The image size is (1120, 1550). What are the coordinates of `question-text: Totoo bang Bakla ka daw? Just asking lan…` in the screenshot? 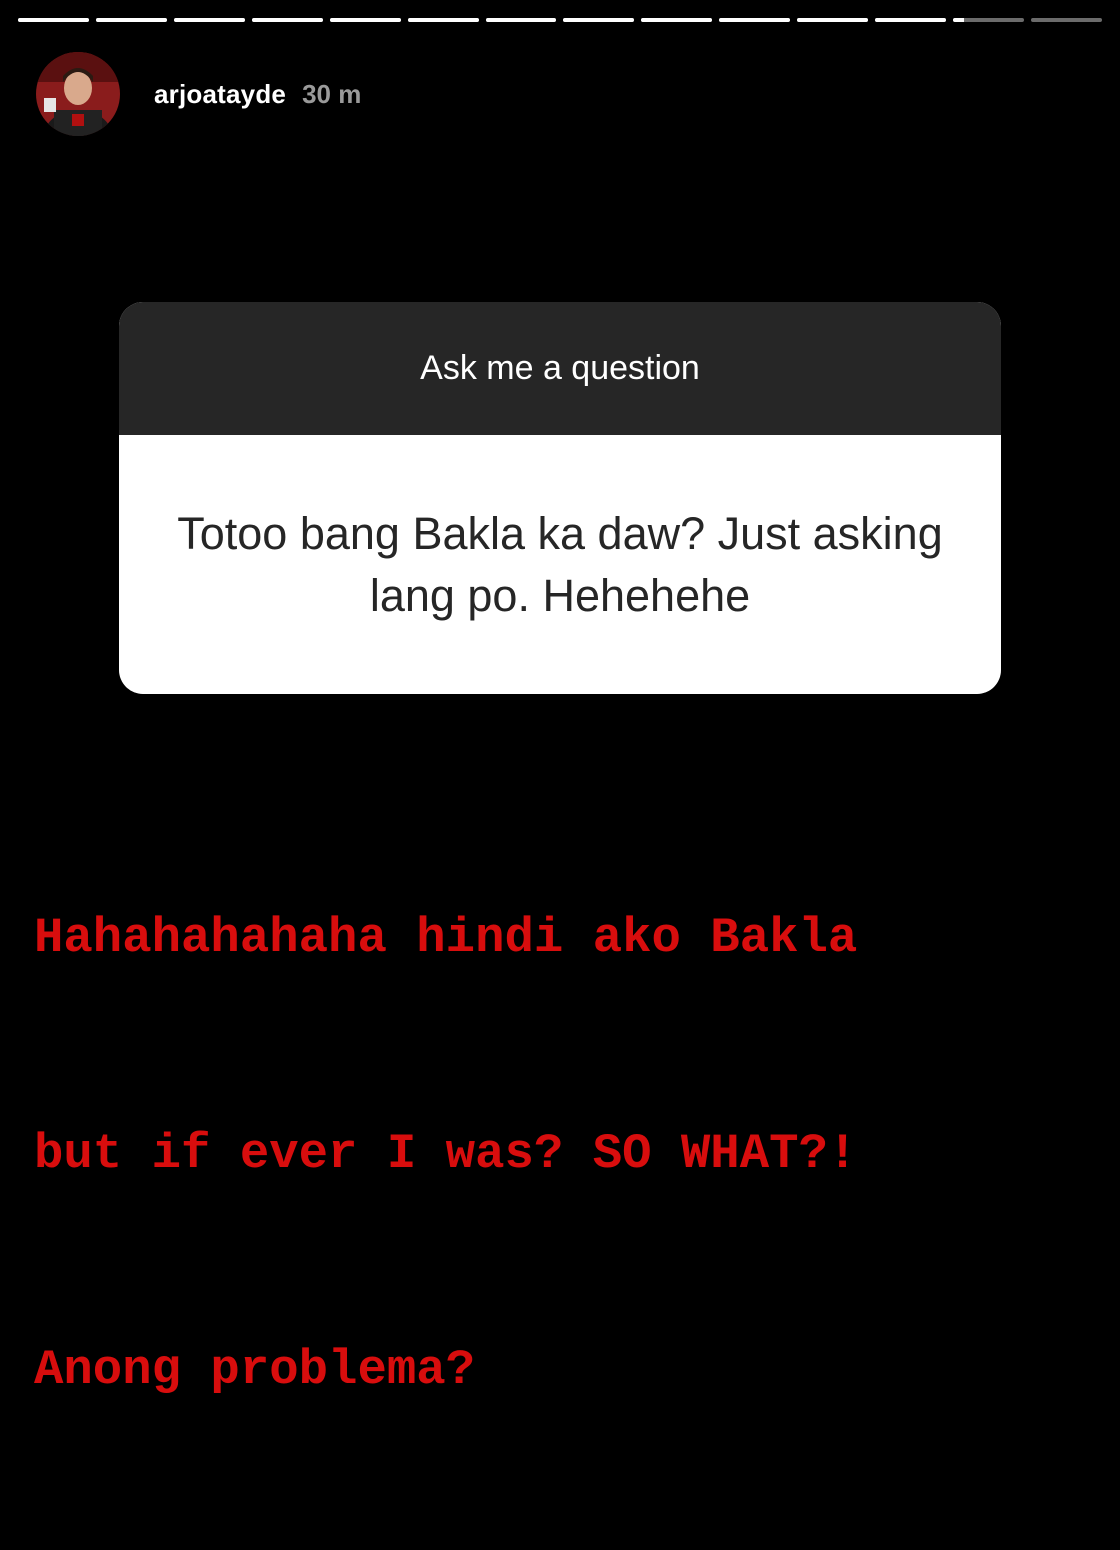 It's located at (560, 564).